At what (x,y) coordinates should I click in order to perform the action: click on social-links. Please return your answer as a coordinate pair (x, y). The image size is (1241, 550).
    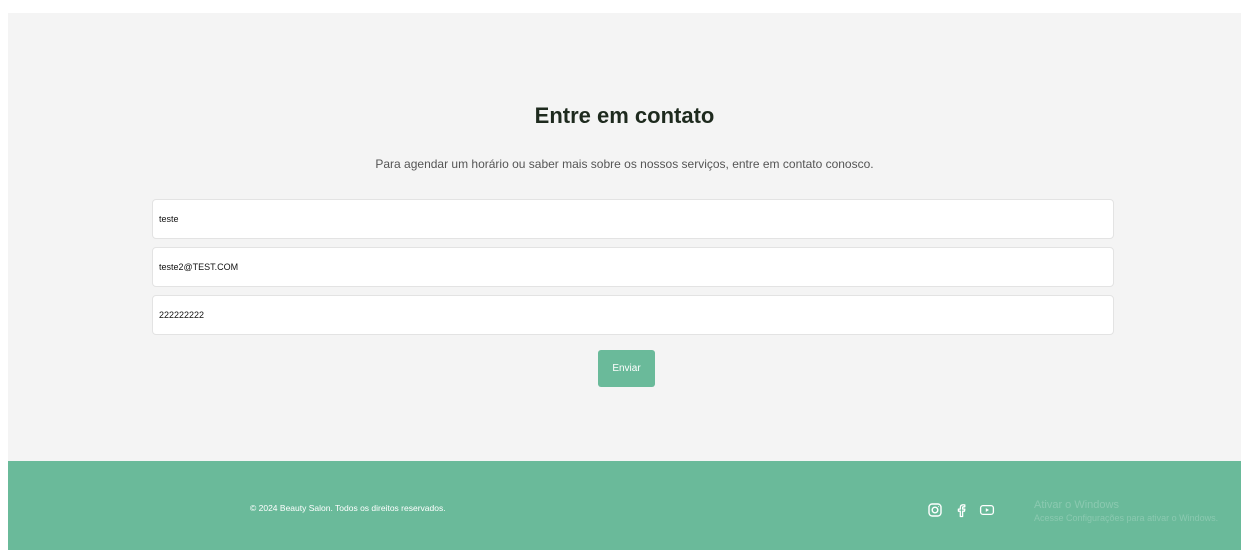
    Looking at the image, I should click on (960, 510).